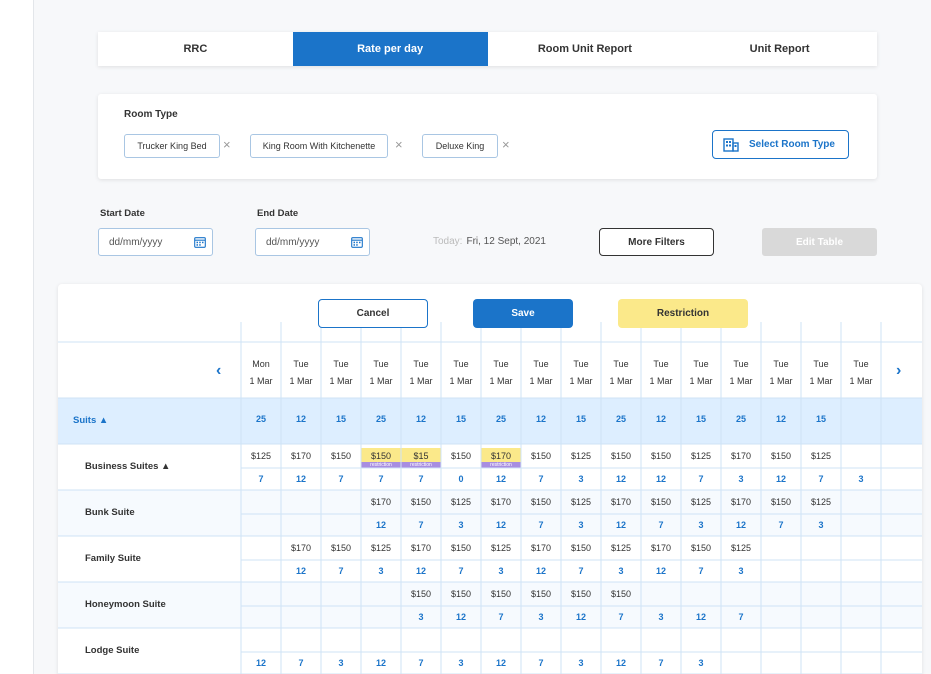 The height and width of the screenshot is (674, 931). I want to click on chevron-left-icon: ‹, so click(218, 371).